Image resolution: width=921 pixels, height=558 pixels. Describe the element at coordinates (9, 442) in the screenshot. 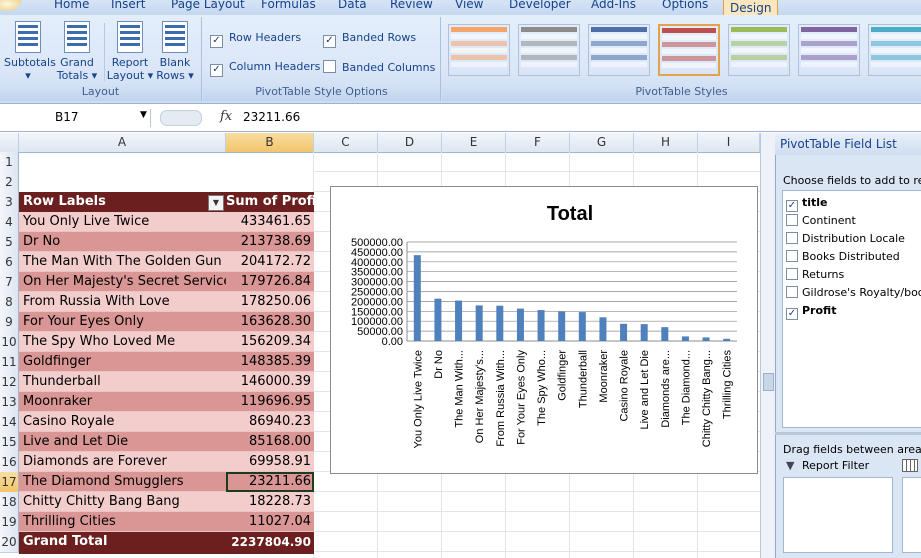

I see `row-header-15: 15` at that location.